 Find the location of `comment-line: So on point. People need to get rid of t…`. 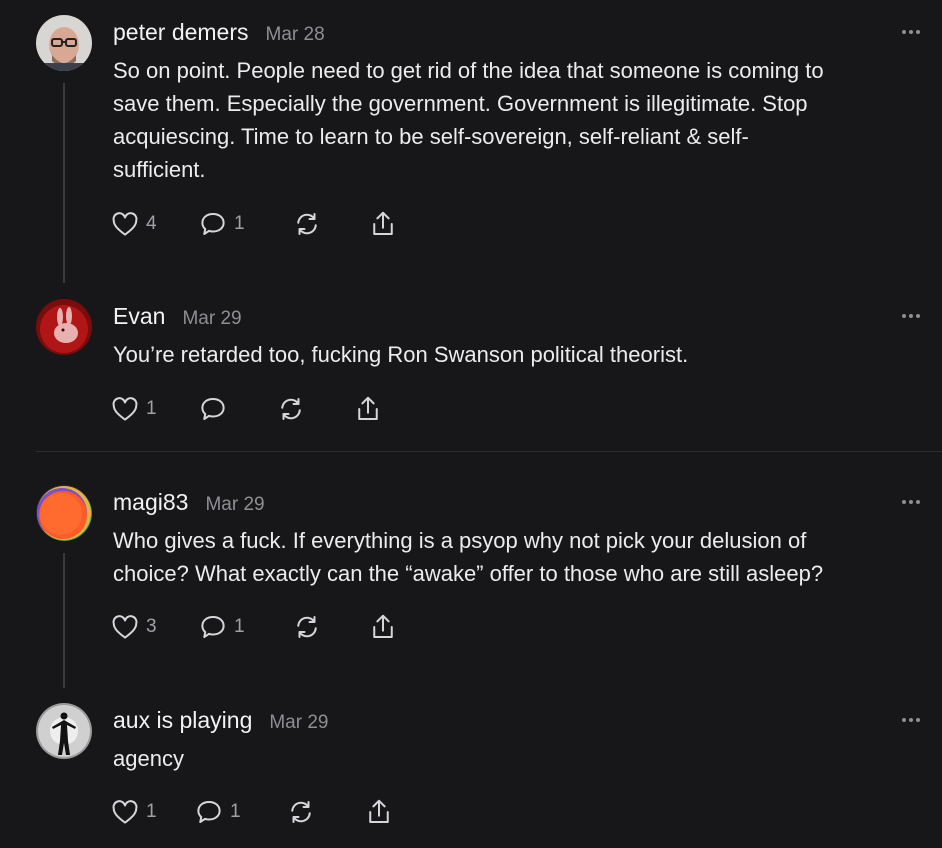

comment-line: So on point. People need to get rid of t… is located at coordinates (468, 70).